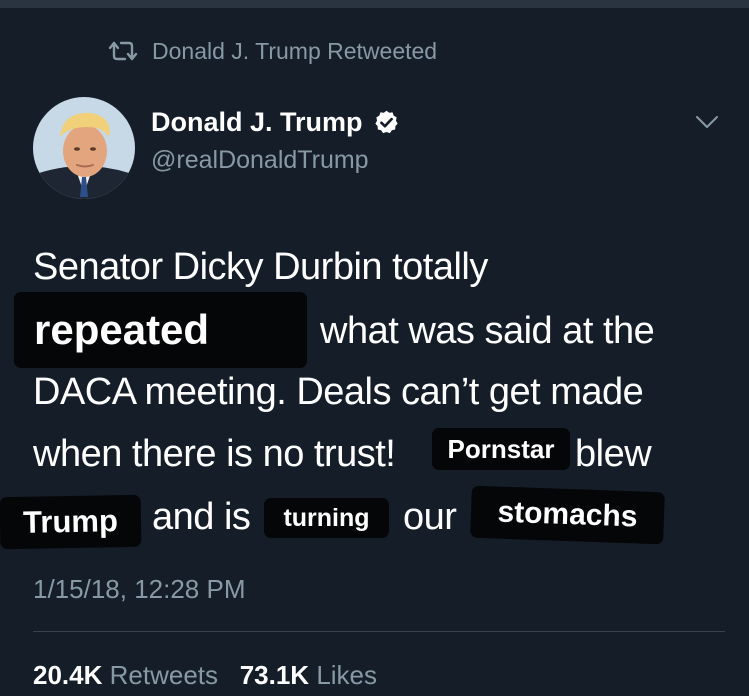 This screenshot has width=749, height=696. Describe the element at coordinates (374, 4) in the screenshot. I see `top-border` at that location.